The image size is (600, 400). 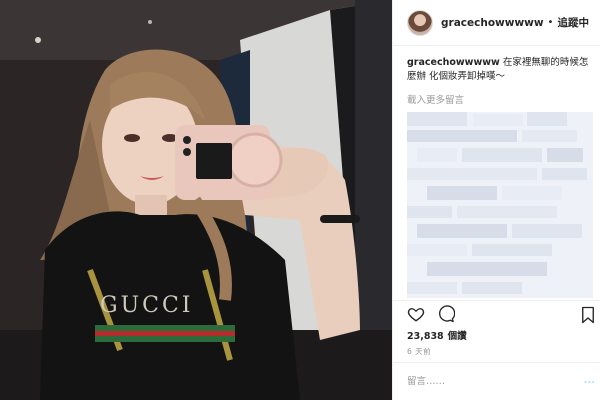 What do you see at coordinates (497, 203) in the screenshot?
I see `pixelation-mosaic` at bounding box center [497, 203].